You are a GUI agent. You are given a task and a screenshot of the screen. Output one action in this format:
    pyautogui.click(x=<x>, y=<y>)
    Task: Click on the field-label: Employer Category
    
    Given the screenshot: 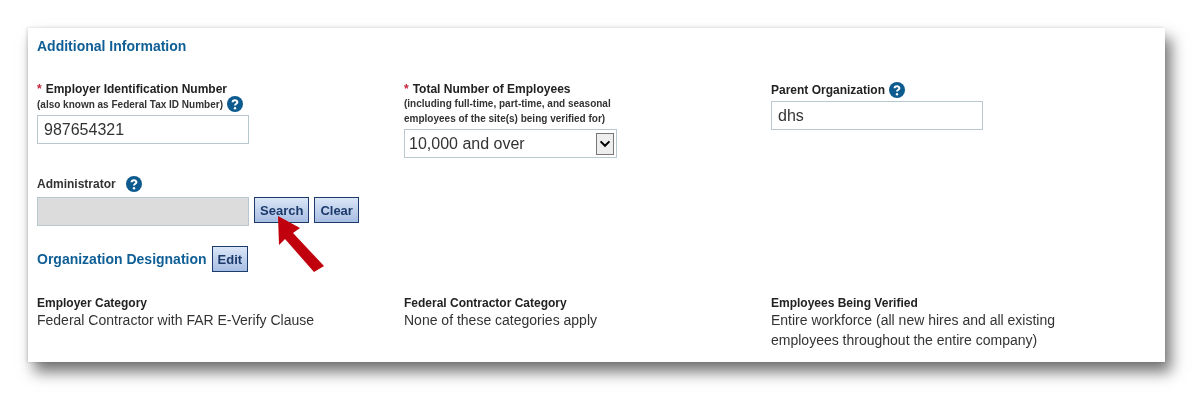 What is the action you would take?
    pyautogui.click(x=92, y=303)
    